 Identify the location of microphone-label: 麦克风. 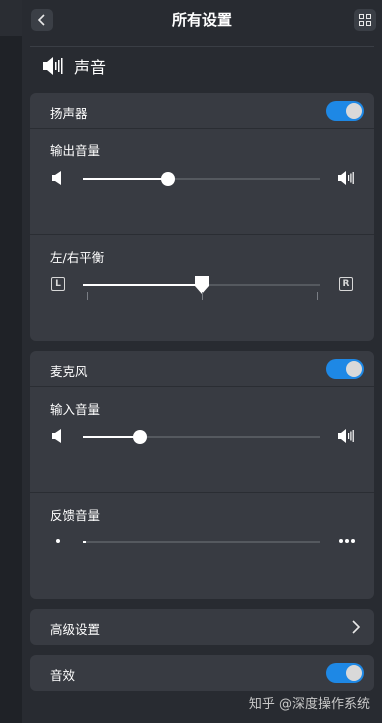
(69, 371).